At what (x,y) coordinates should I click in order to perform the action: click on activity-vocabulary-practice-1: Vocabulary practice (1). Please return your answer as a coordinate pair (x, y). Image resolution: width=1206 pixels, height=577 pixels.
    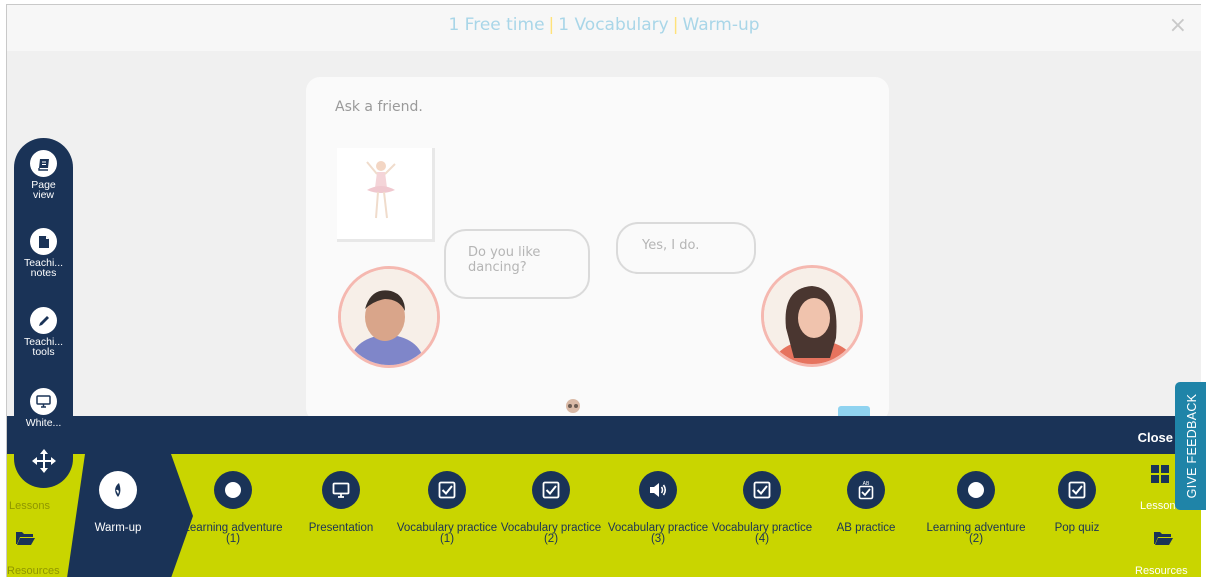
    Looking at the image, I should click on (447, 508).